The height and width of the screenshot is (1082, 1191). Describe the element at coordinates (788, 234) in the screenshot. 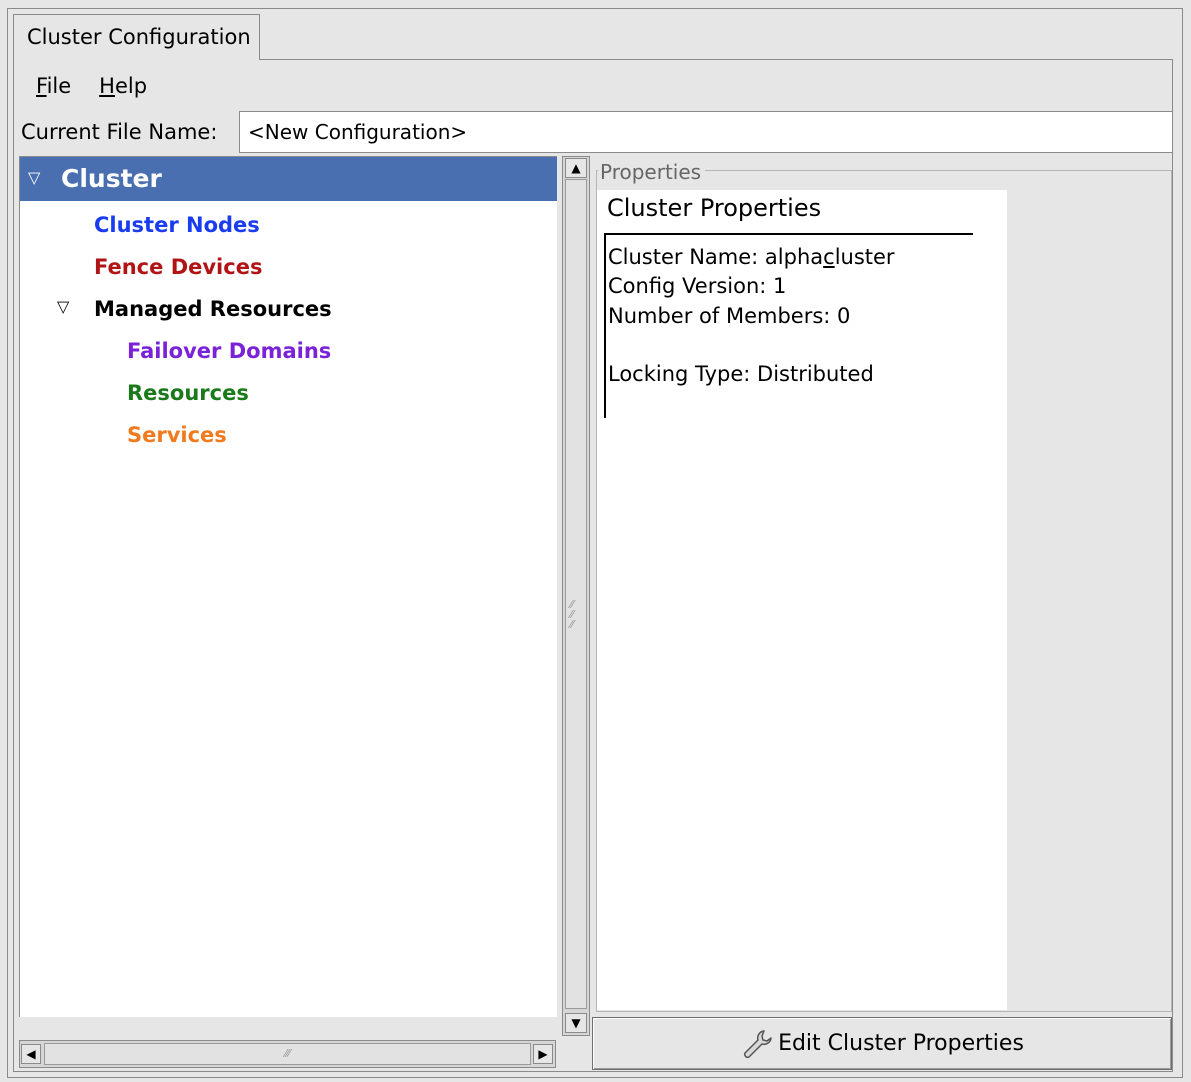

I see `properties-divider` at that location.